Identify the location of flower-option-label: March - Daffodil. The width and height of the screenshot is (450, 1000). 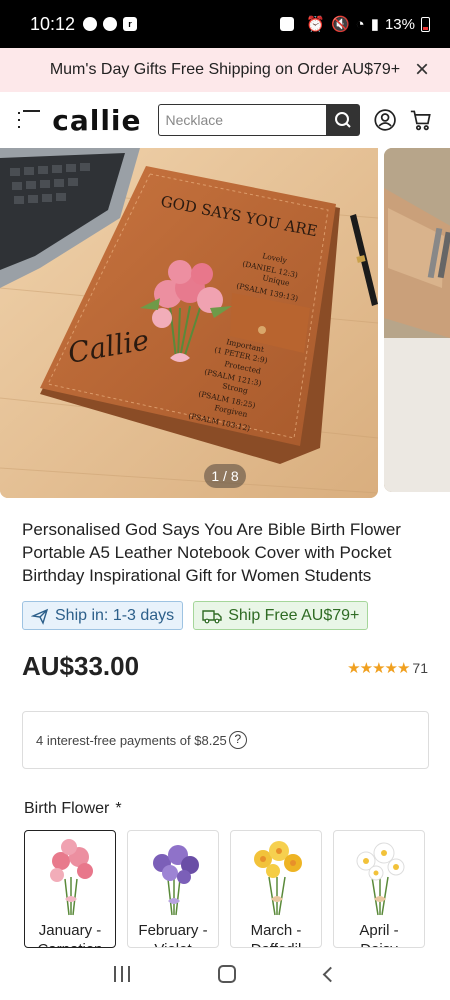
(276, 934).